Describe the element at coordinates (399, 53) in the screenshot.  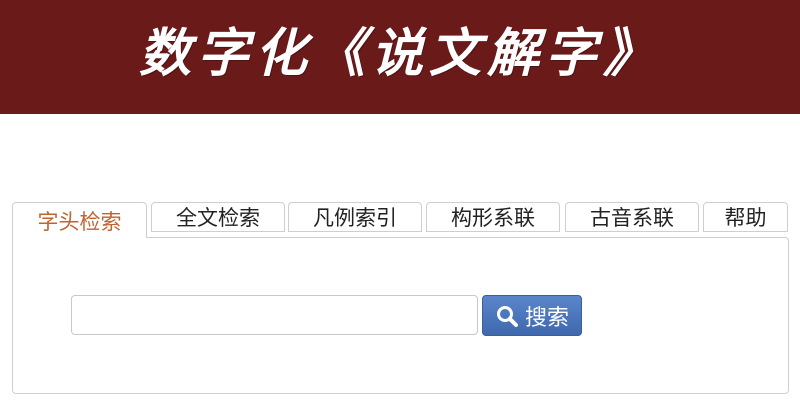
I see `site-title: 数字化《说文解字》` at that location.